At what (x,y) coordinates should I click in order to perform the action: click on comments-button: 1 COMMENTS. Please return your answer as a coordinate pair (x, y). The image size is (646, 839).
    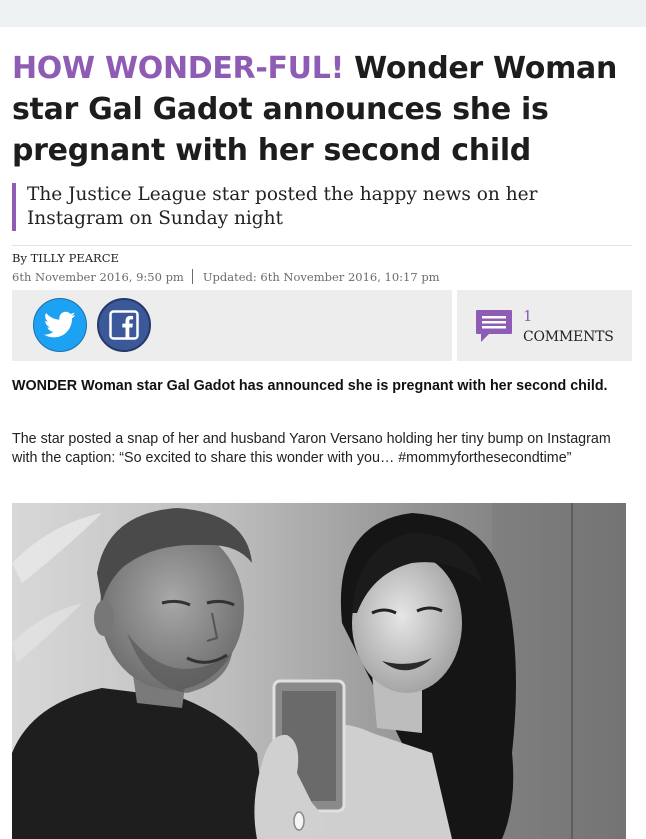
    Looking at the image, I should click on (544, 325).